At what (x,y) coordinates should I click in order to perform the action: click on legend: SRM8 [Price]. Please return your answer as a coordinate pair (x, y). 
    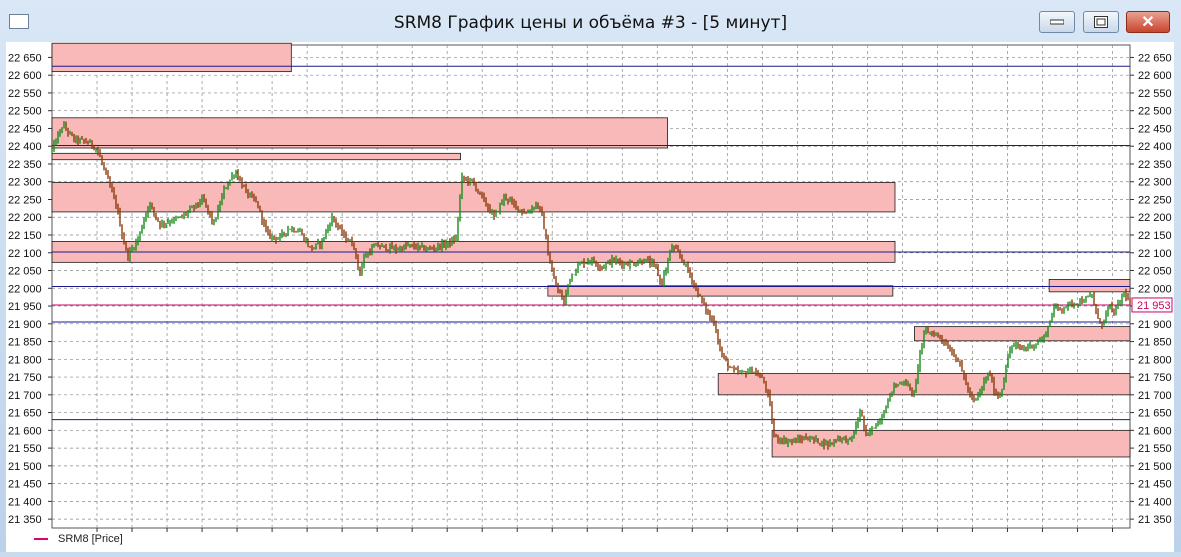
    Looking at the image, I should click on (78, 539).